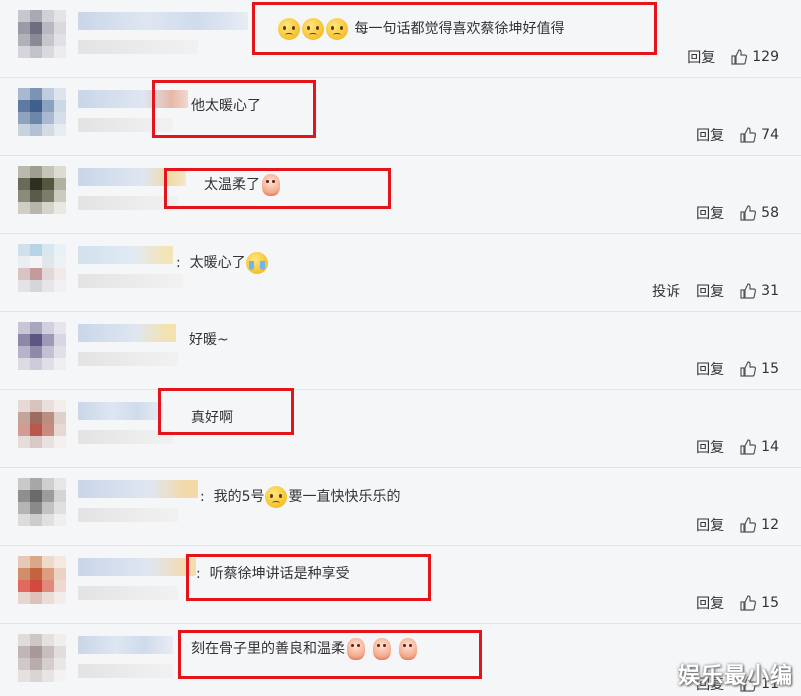 The height and width of the screenshot is (696, 801). Describe the element at coordinates (421, 29) in the screenshot. I see `comment-text: 每一句话都觉得喜欢蔡徐坤好值得` at that location.